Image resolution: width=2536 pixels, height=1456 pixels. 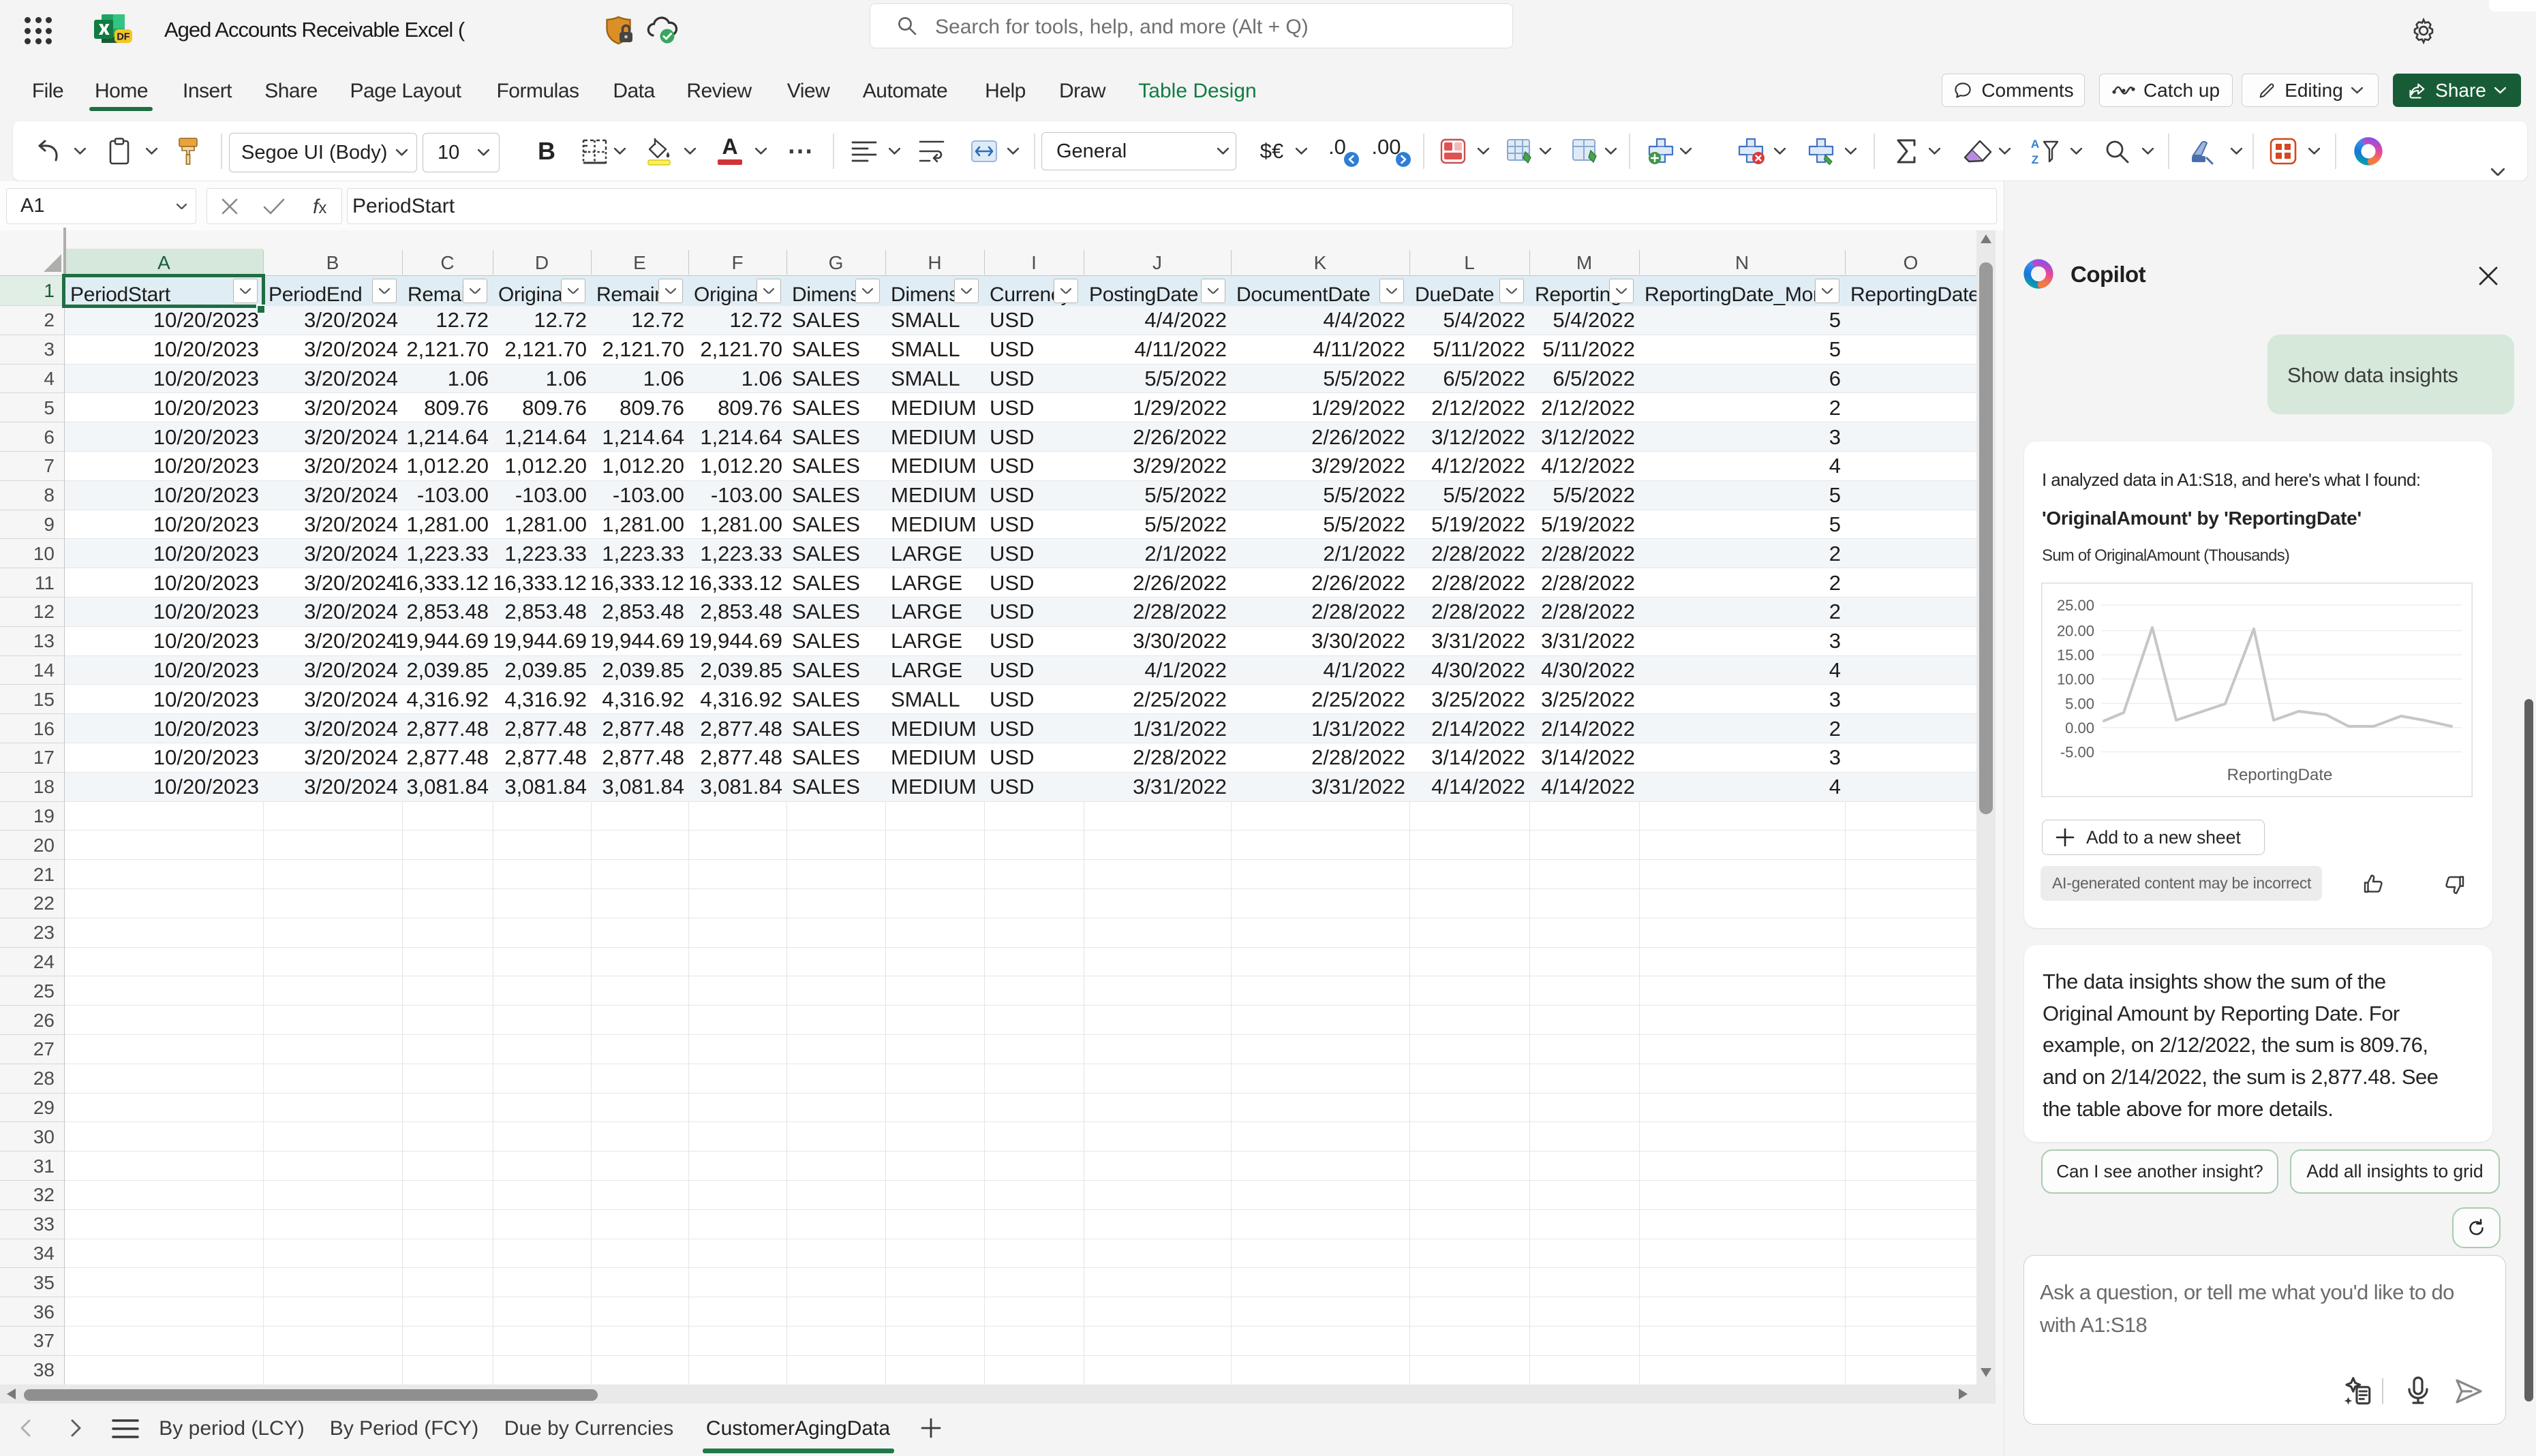 What do you see at coordinates (2035, 144) in the screenshot?
I see `svg-text: A` at bounding box center [2035, 144].